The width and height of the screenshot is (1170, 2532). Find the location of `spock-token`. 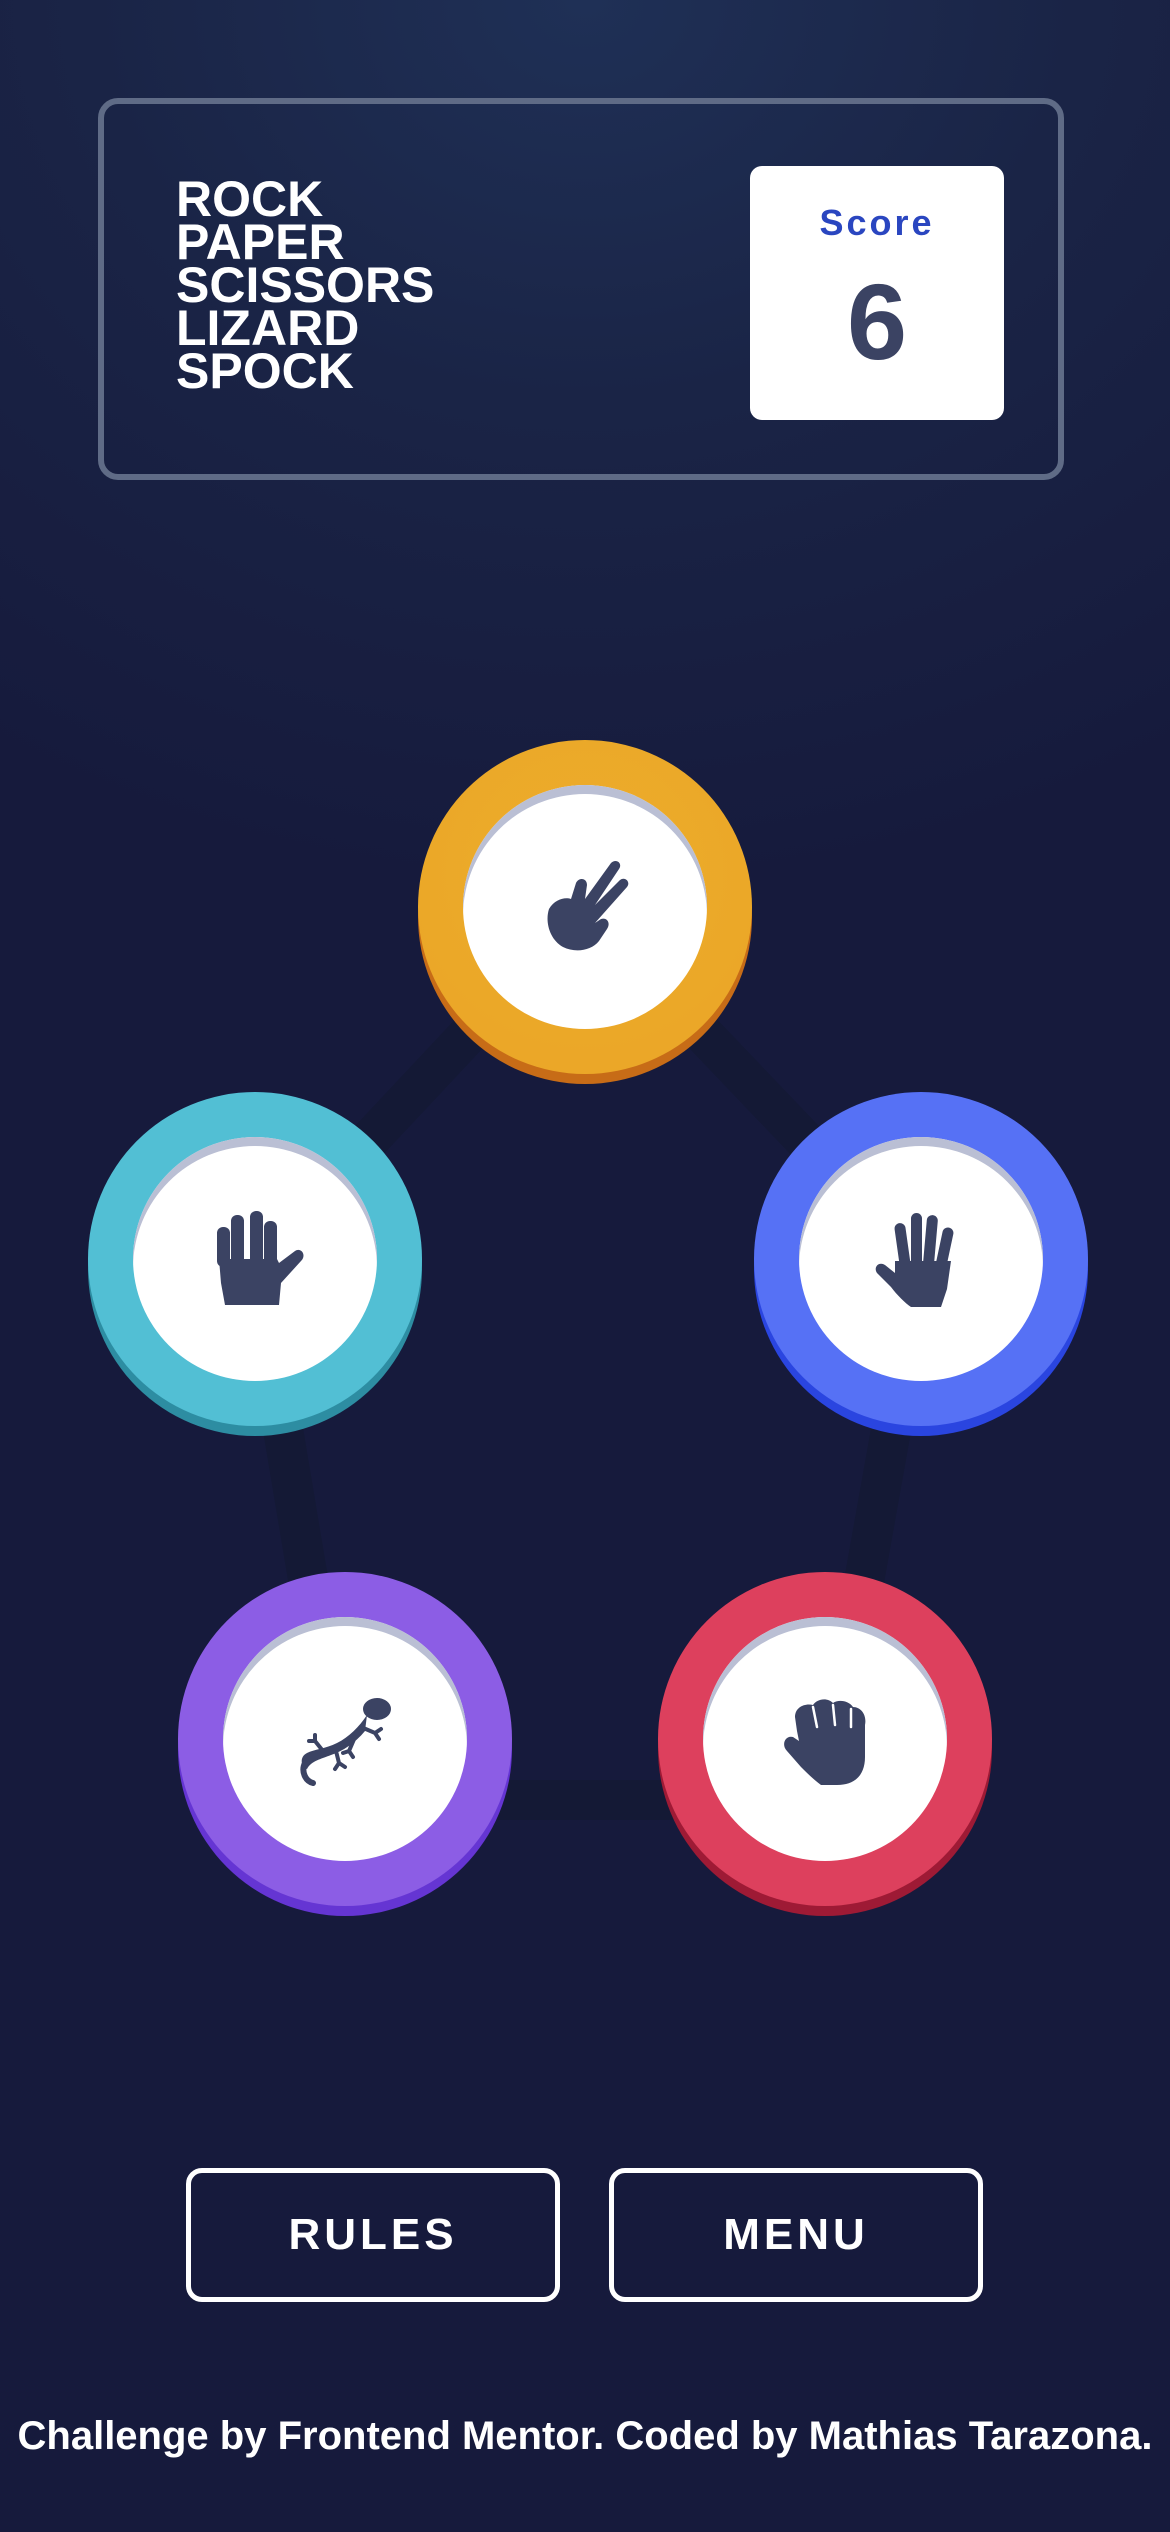

spock-token is located at coordinates (255, 1264).